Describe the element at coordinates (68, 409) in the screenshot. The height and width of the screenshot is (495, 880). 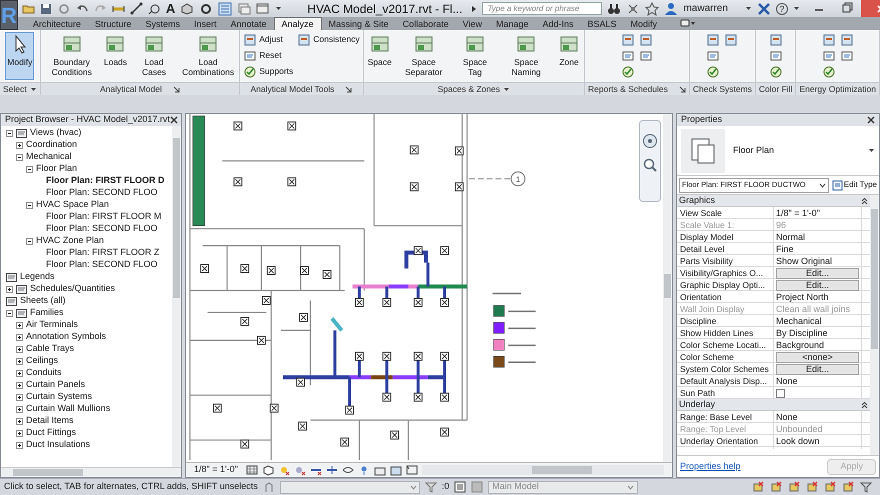
I see `tree-item: Curtain Wall Mullions` at that location.